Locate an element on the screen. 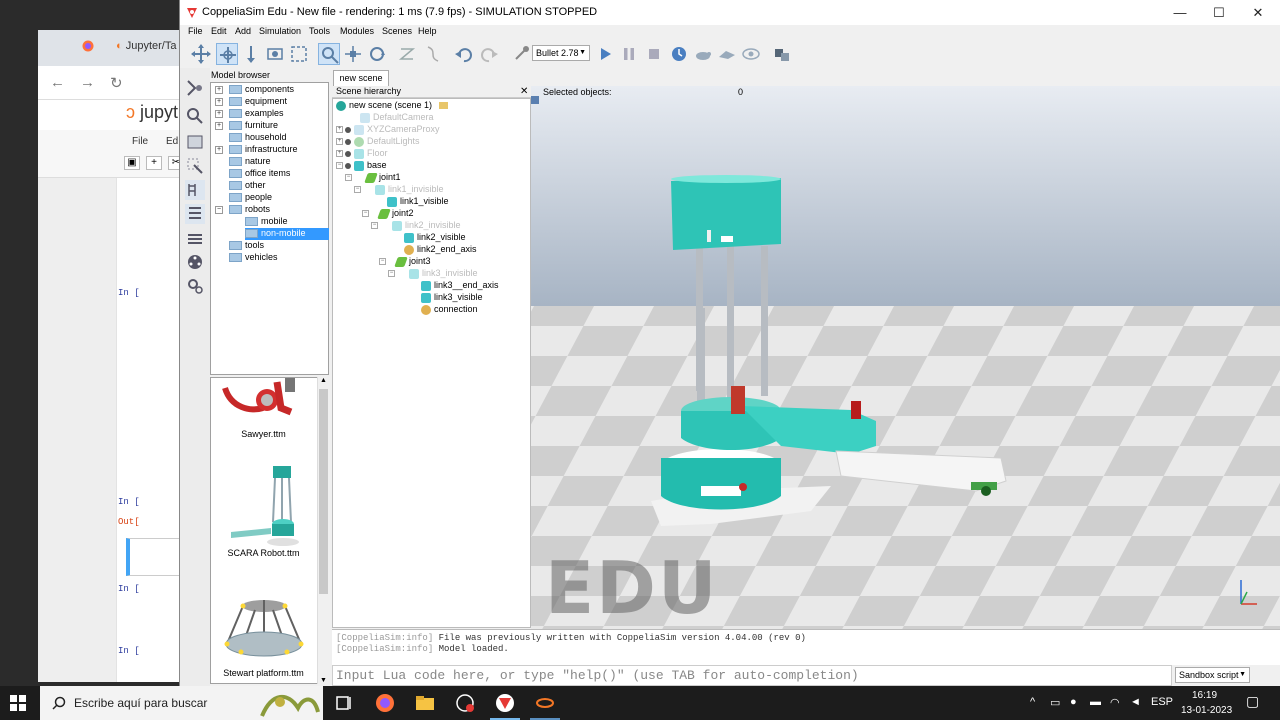 The width and height of the screenshot is (1280, 720). menu-simulation: Simulation is located at coordinates (280, 31).